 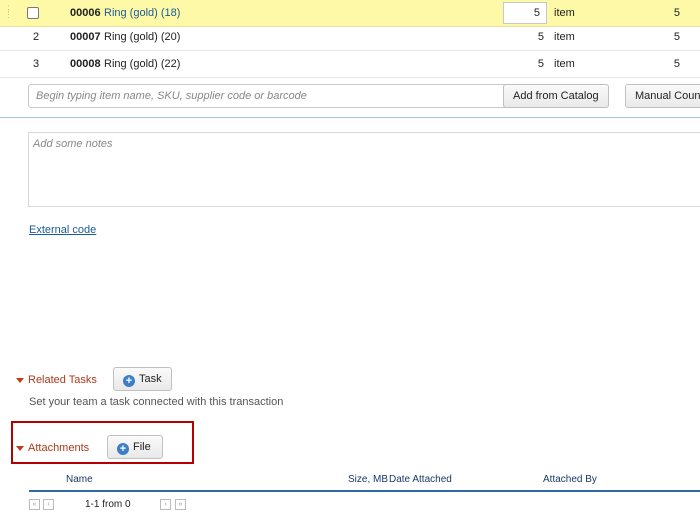 I want to click on column-header-attached-by: Attached By, so click(x=570, y=479).